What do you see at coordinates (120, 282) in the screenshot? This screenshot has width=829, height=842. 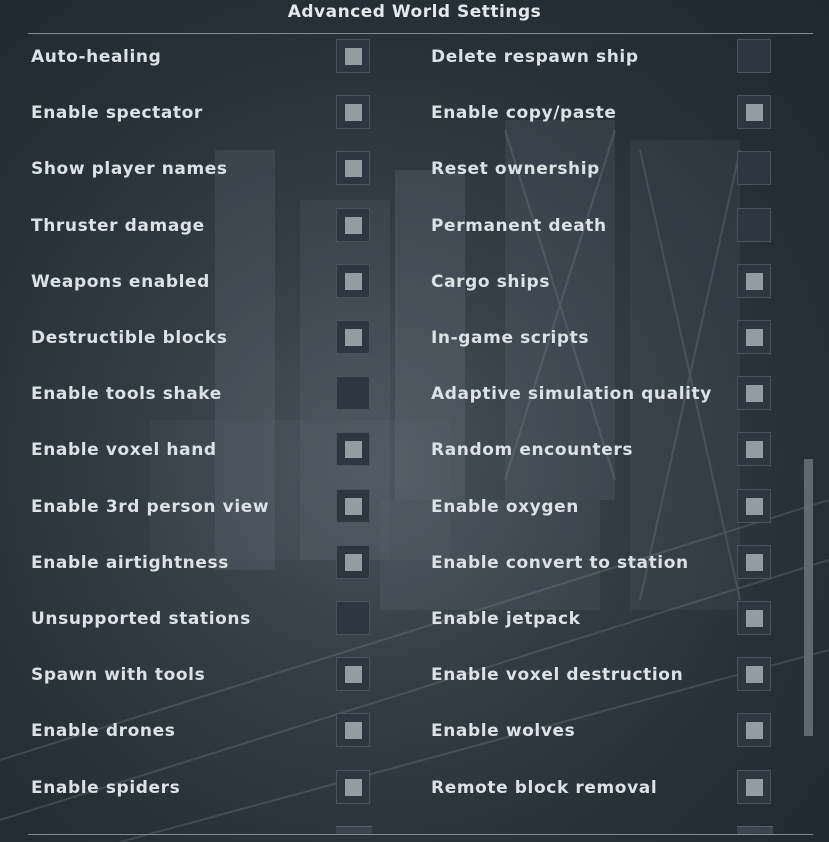 I see `setting-label: Weapons enabled` at bounding box center [120, 282].